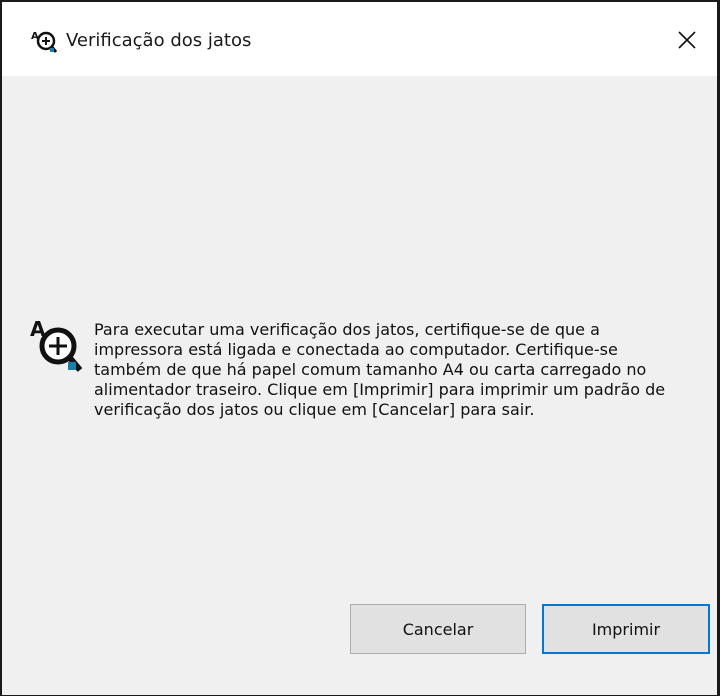 The width and height of the screenshot is (726, 700). Describe the element at coordinates (626, 629) in the screenshot. I see `print-button: Imprimir` at that location.